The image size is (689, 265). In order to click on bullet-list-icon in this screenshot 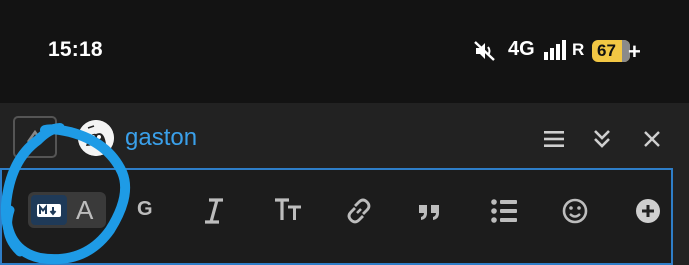, I will do `click(504, 211)`.